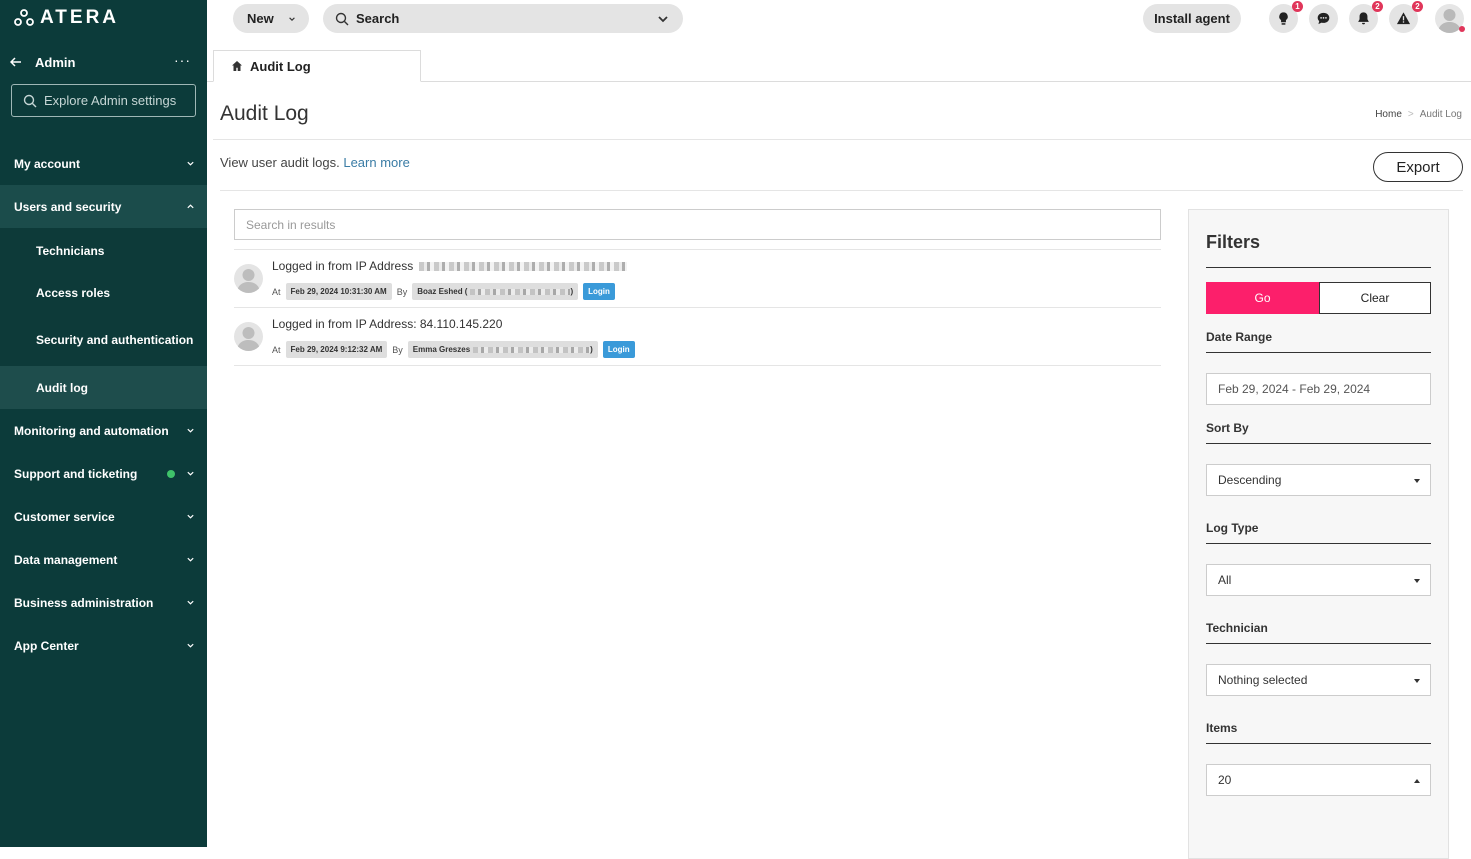 The height and width of the screenshot is (859, 1471). What do you see at coordinates (1440, 114) in the screenshot?
I see `breadcrumb-current: Audit Log` at bounding box center [1440, 114].